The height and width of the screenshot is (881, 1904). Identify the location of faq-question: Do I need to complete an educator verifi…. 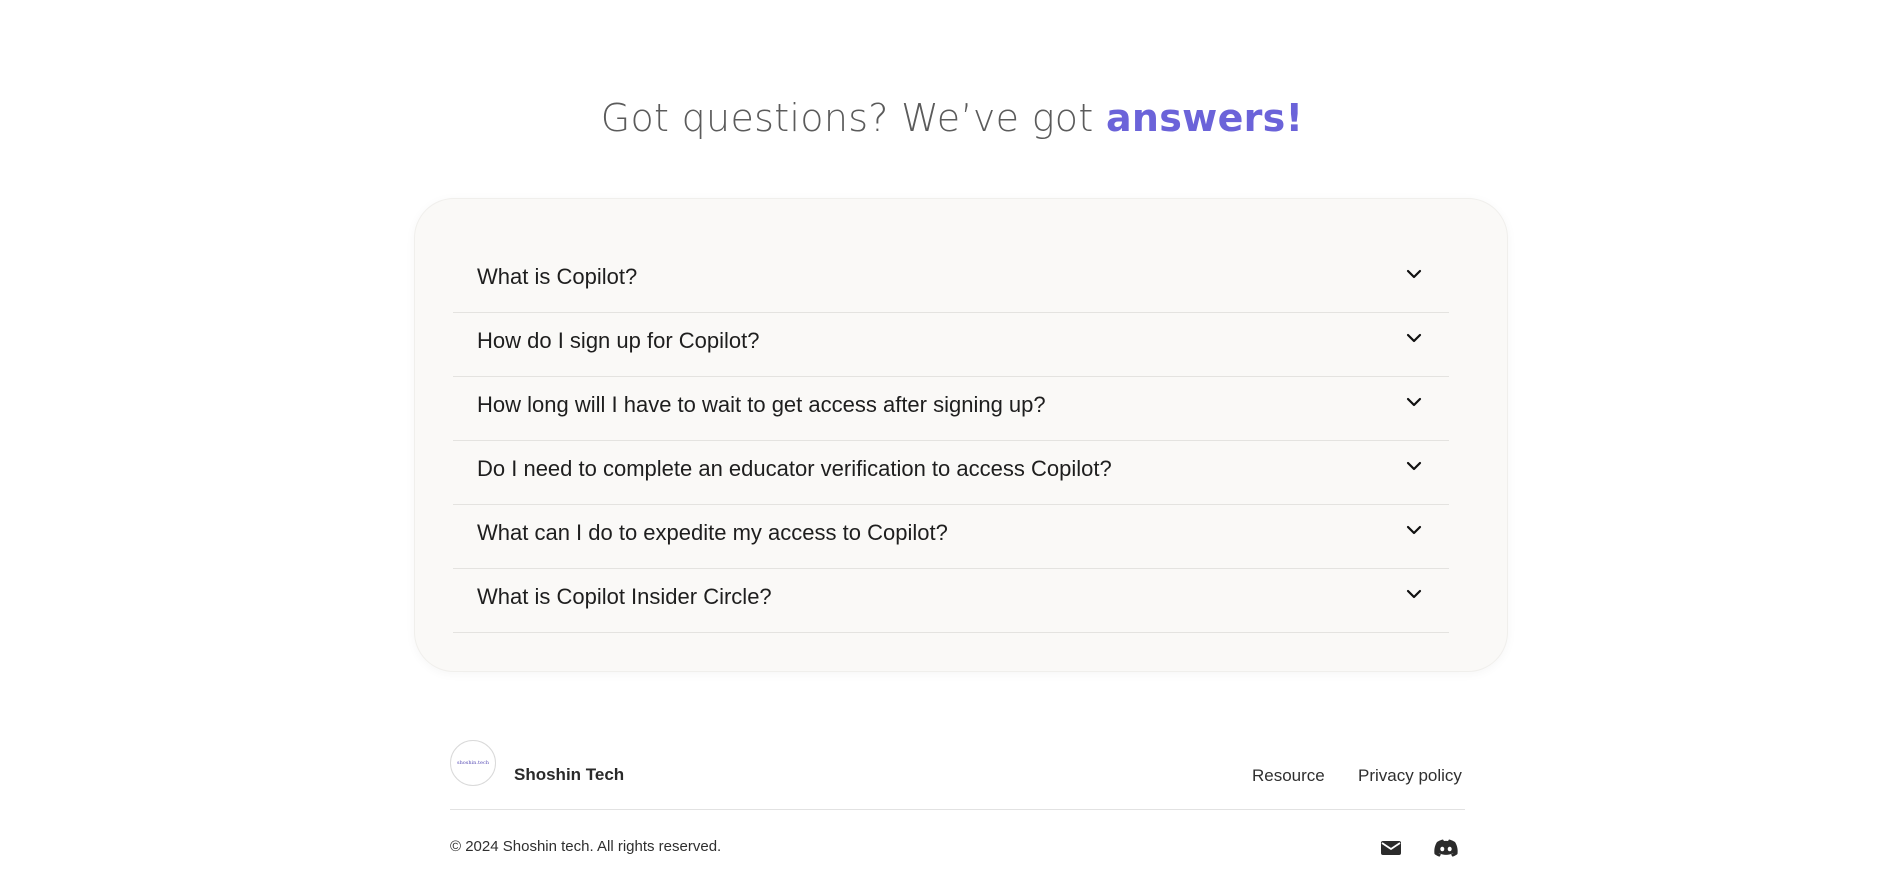
(794, 468).